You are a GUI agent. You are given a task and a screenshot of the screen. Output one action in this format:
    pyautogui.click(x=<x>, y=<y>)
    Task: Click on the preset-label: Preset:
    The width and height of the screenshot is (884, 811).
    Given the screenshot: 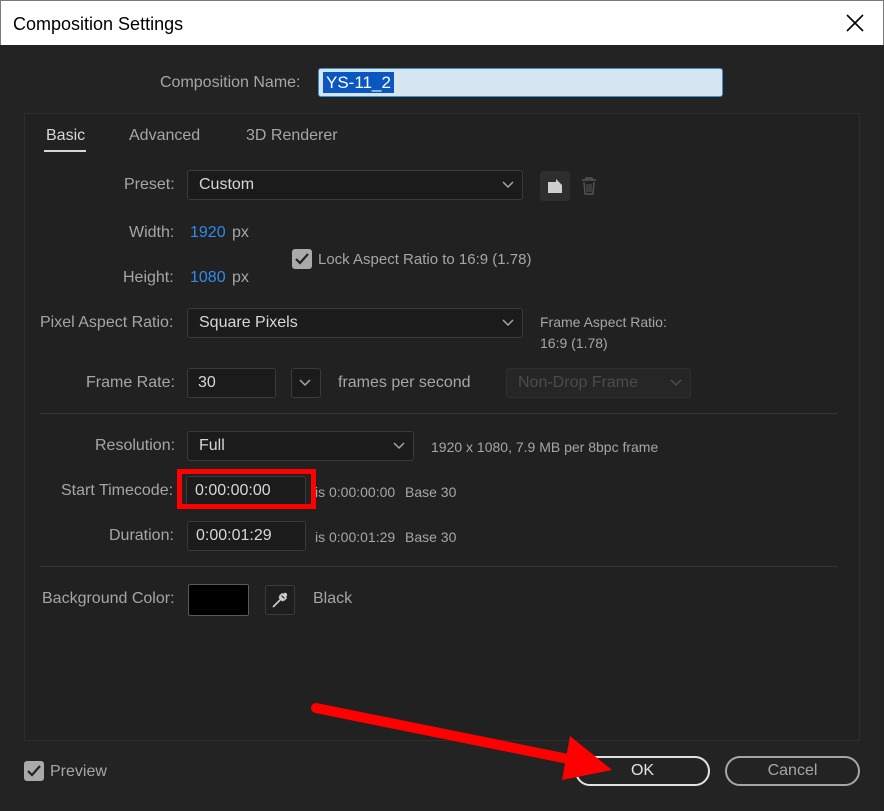 What is the action you would take?
    pyautogui.click(x=149, y=184)
    